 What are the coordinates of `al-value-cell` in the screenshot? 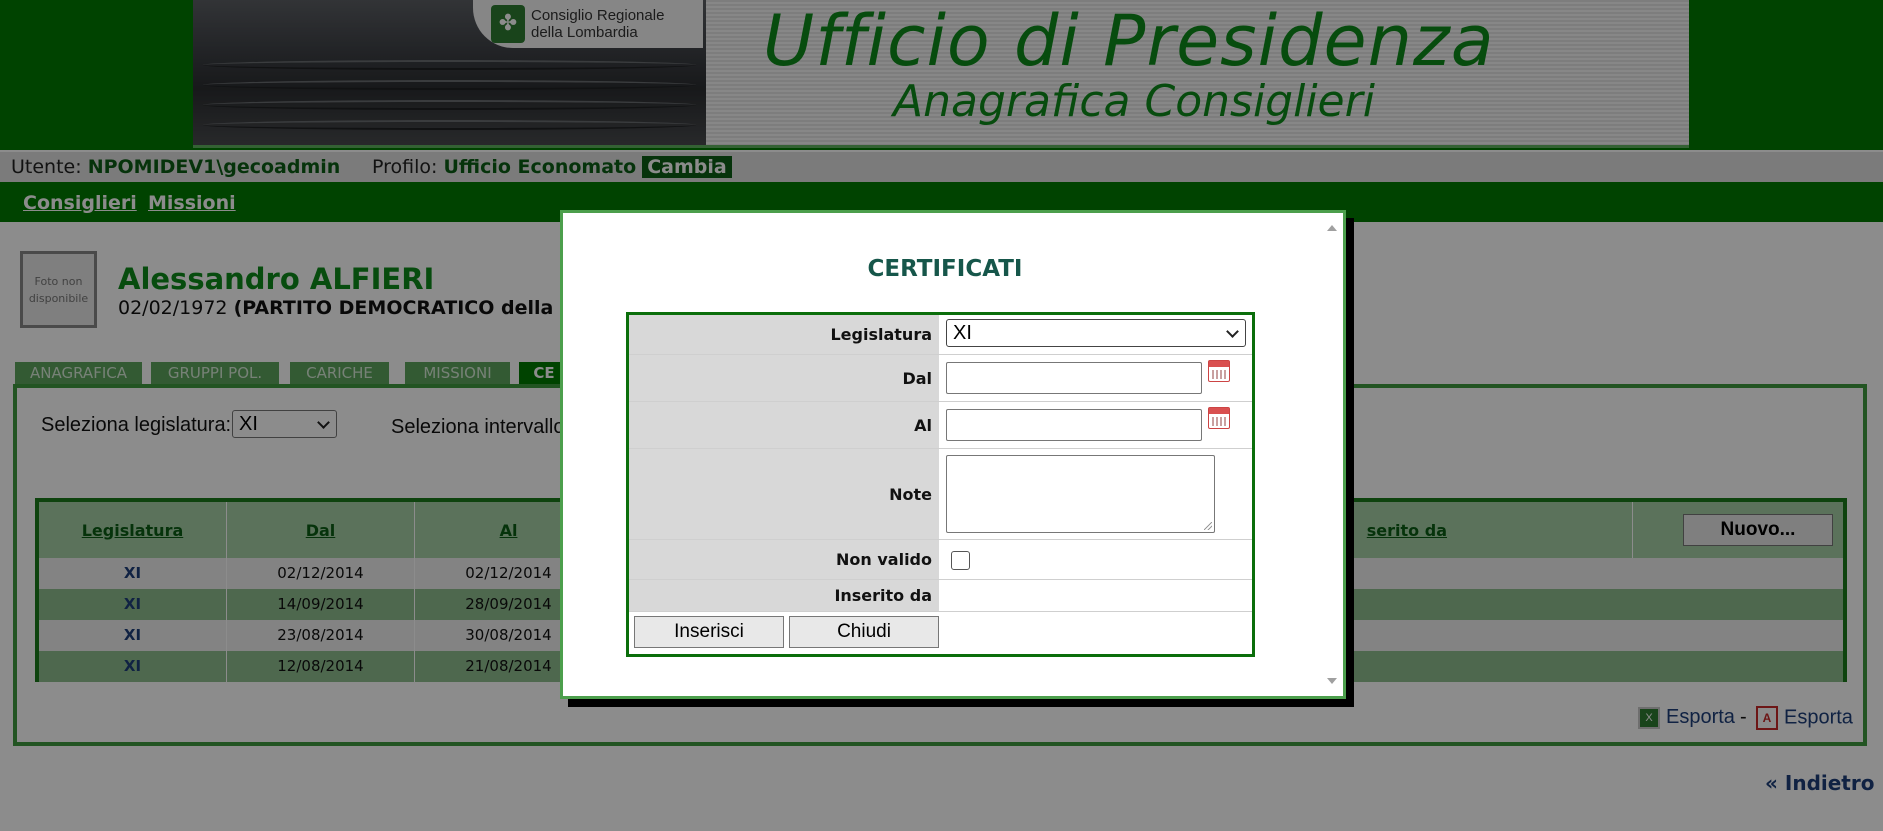 It's located at (1095, 425).